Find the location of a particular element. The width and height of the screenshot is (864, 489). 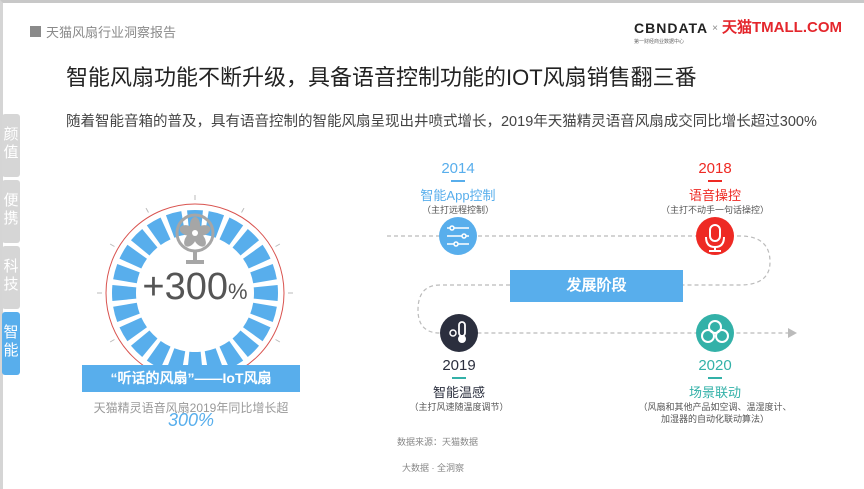

node-note: （主打风速随温度调节） is located at coordinates (459, 407).